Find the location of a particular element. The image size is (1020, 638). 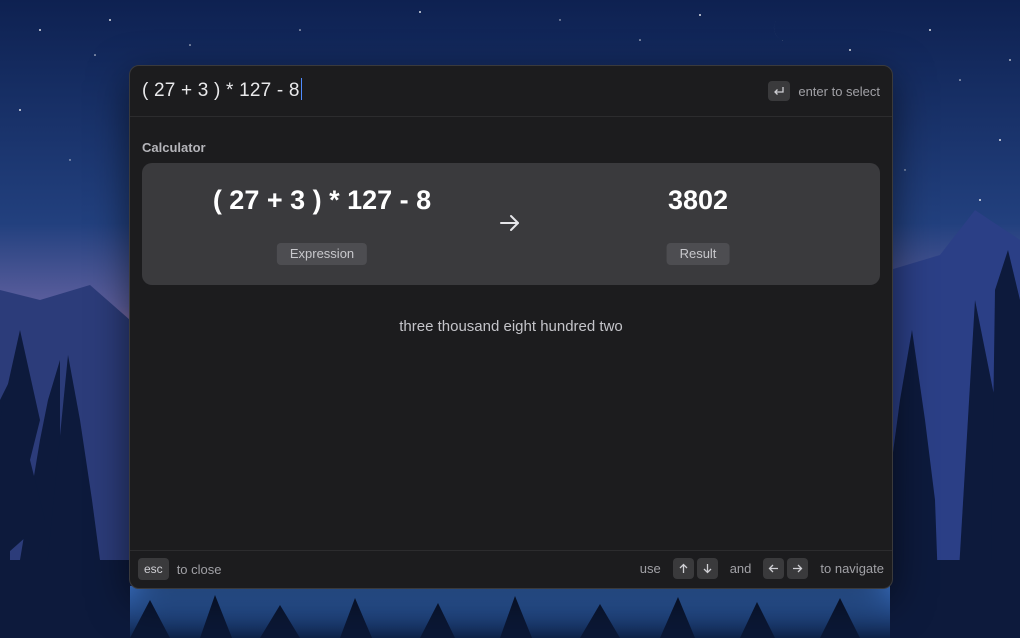

text-caret is located at coordinates (301, 89).